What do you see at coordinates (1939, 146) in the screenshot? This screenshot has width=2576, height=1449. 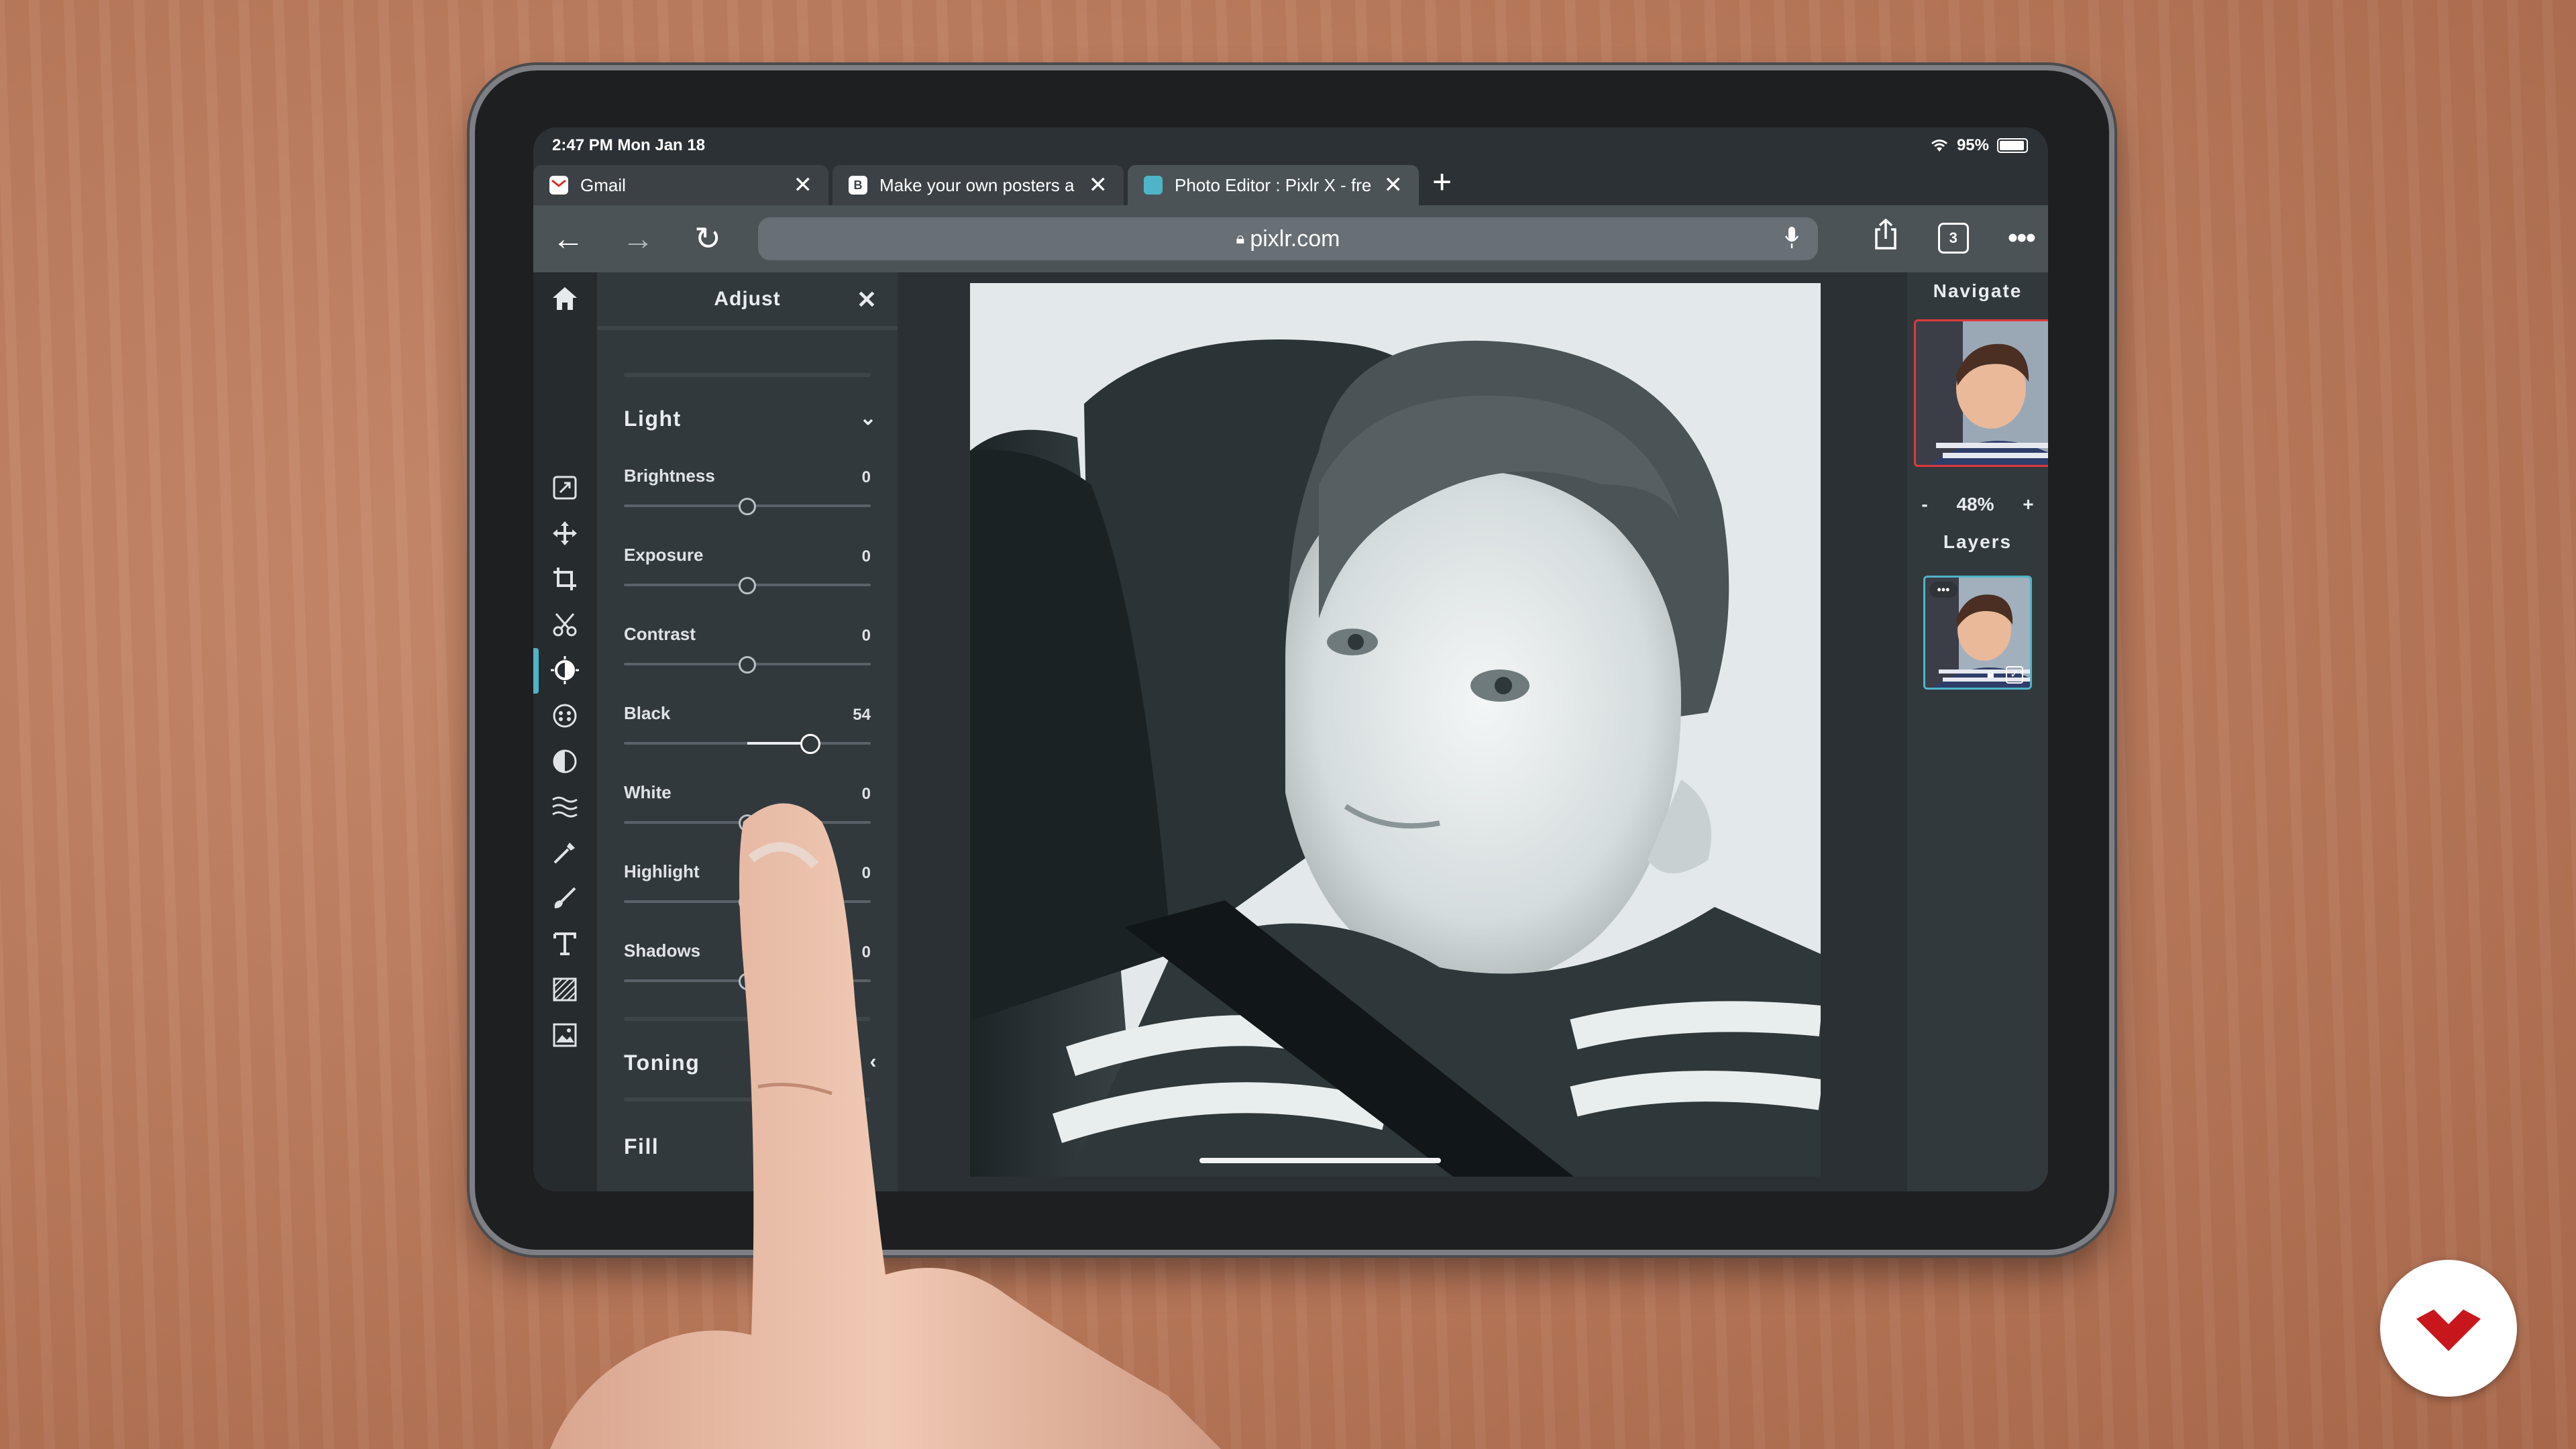 I see `wifi-icon` at bounding box center [1939, 146].